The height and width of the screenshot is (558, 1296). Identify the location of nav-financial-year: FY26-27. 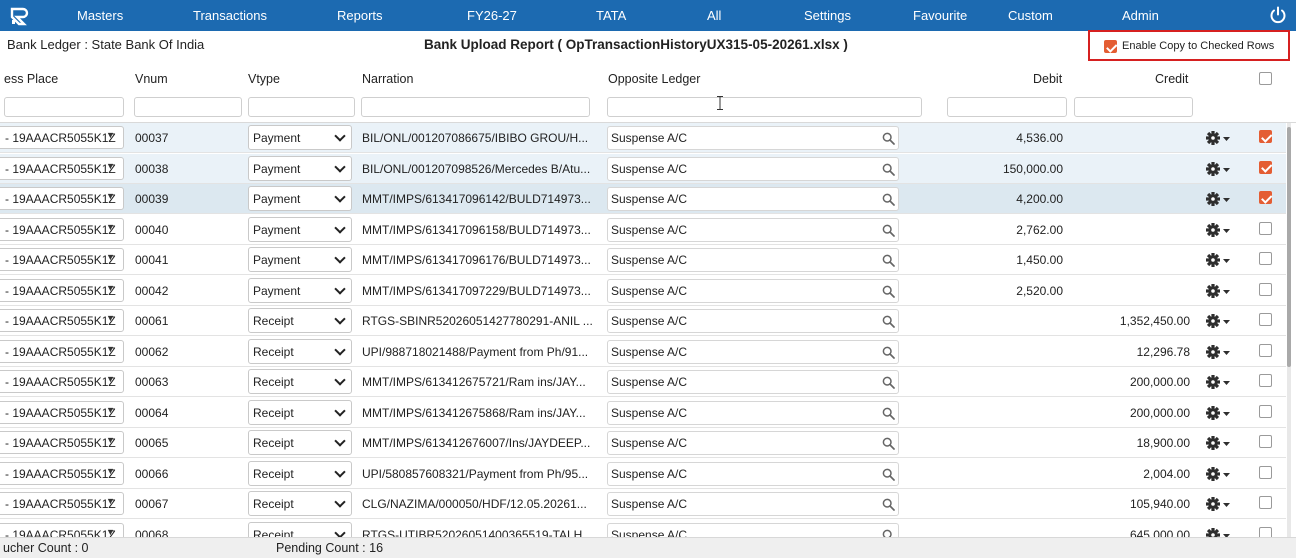
(492, 15).